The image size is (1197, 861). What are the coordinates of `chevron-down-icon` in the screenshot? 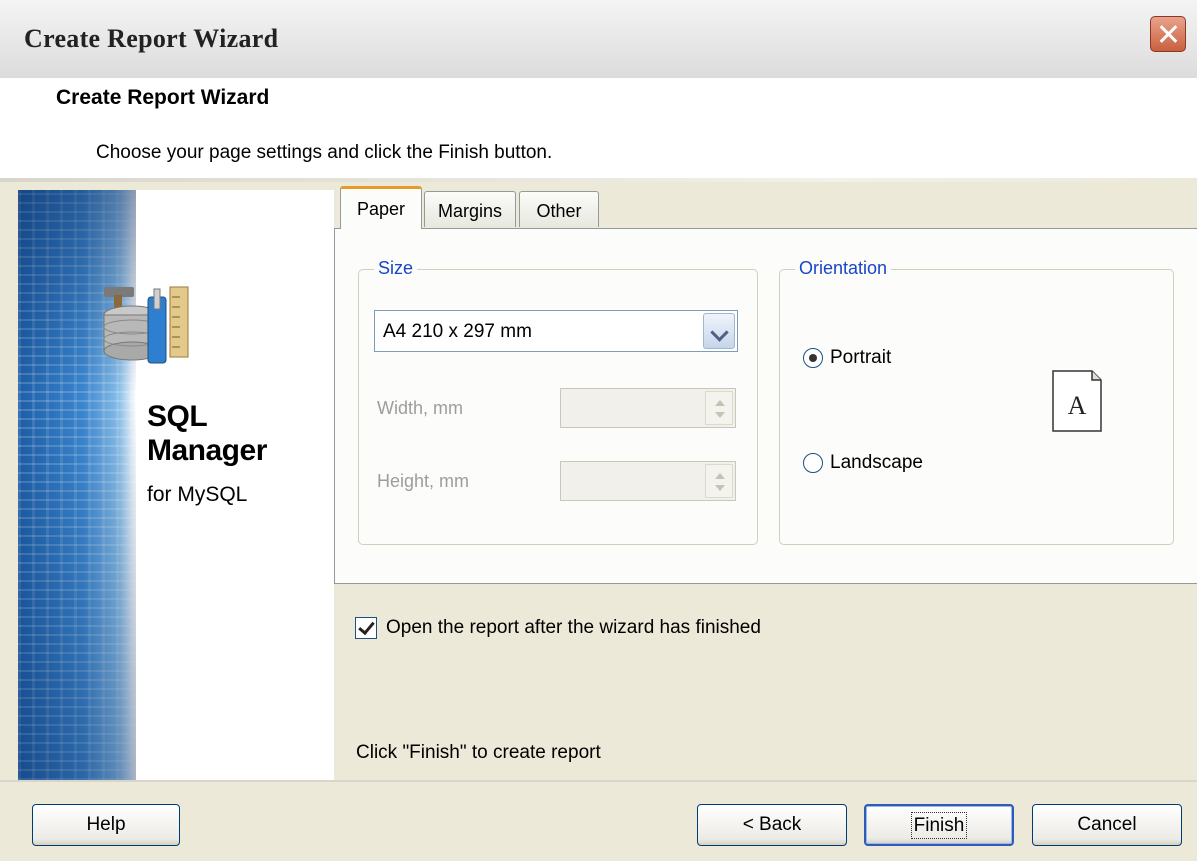 It's located at (719, 331).